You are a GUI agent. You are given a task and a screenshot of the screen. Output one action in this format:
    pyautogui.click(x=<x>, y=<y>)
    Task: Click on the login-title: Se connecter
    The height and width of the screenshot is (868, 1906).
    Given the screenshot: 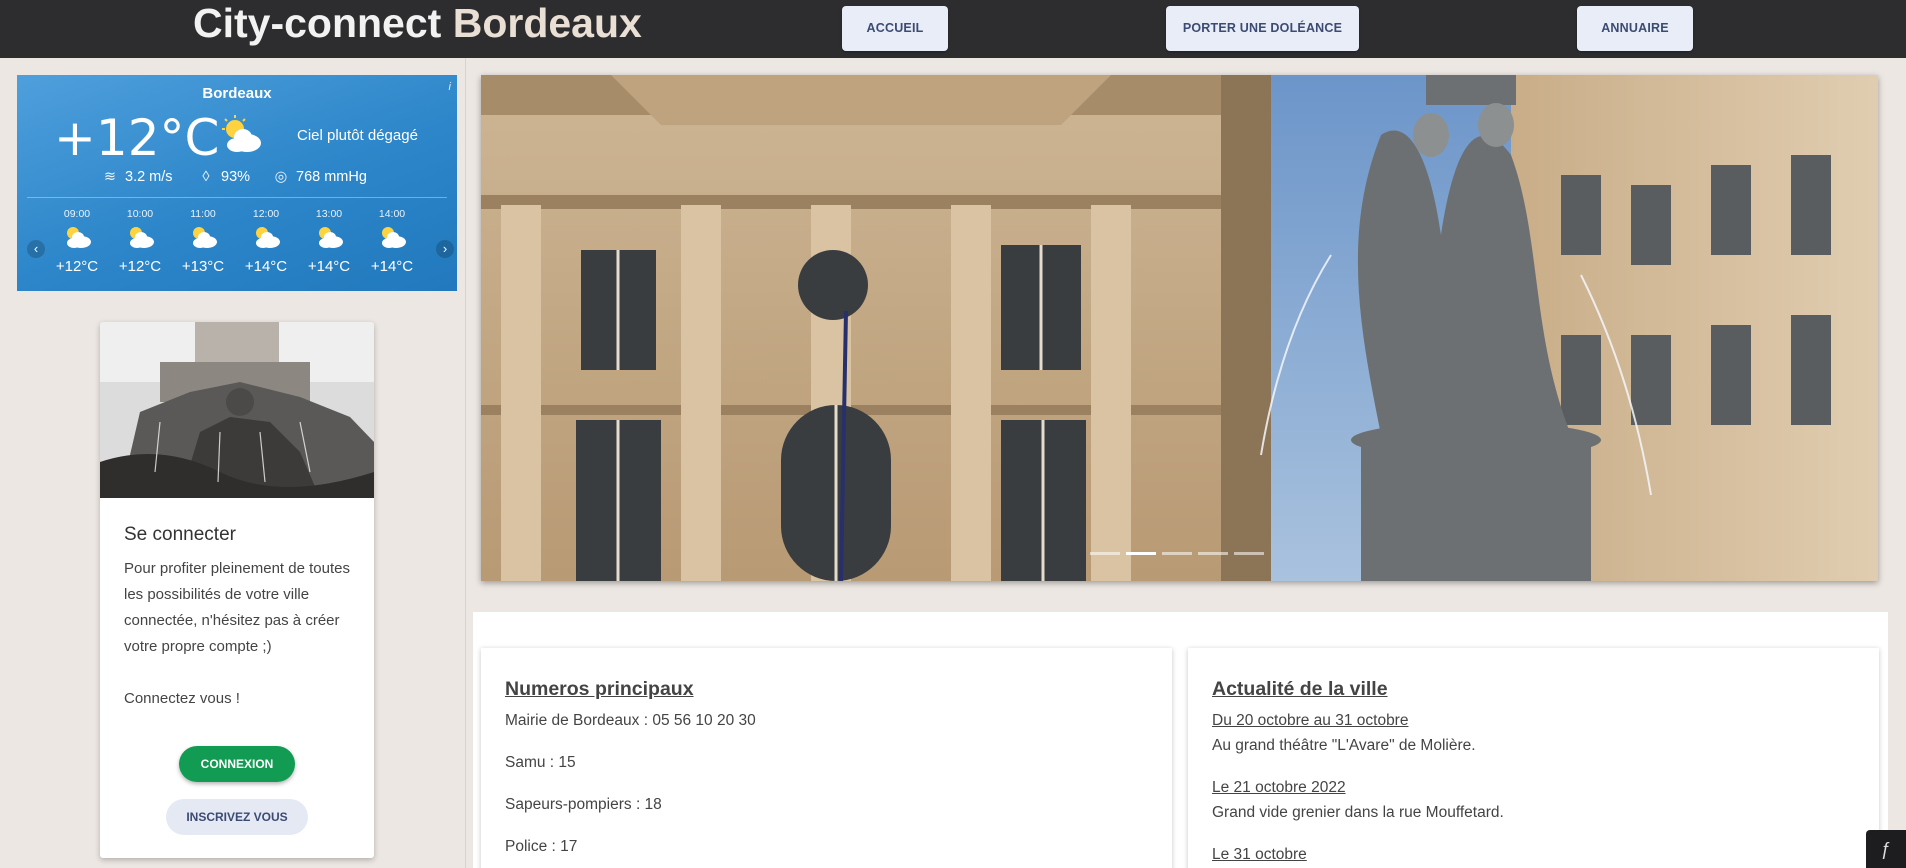 What is the action you would take?
    pyautogui.click(x=180, y=534)
    